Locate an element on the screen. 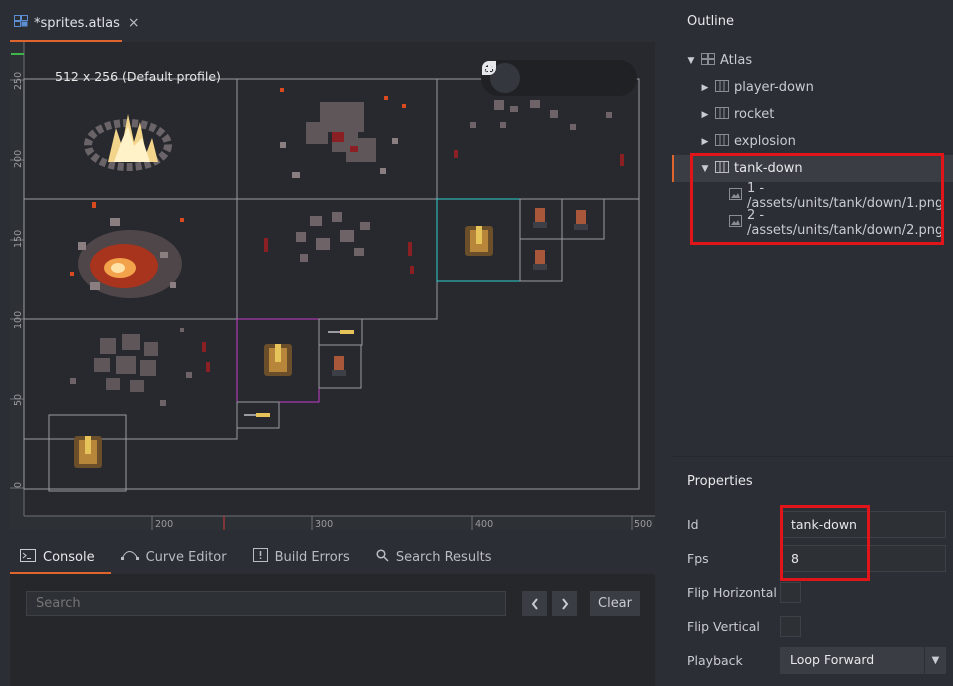 The height and width of the screenshot is (686, 953). tab-console: Console is located at coordinates (60, 557).